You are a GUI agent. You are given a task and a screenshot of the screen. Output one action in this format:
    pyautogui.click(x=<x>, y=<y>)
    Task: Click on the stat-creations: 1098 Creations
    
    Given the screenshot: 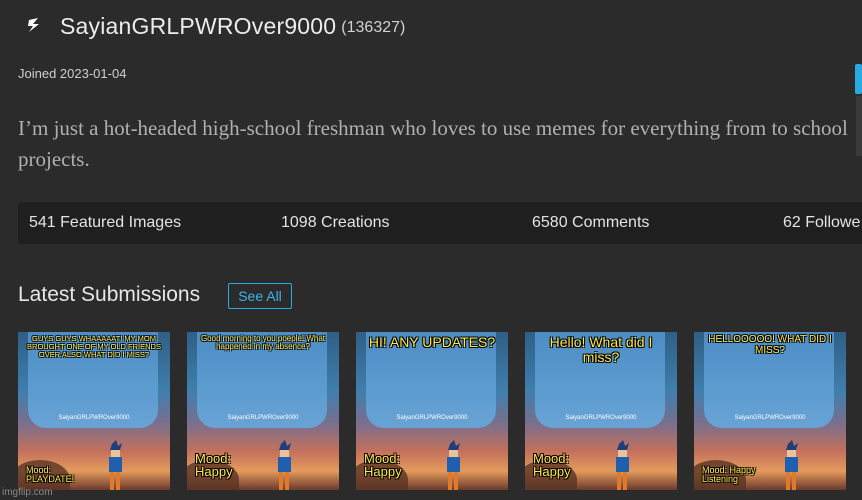 What is the action you would take?
    pyautogui.click(x=335, y=223)
    